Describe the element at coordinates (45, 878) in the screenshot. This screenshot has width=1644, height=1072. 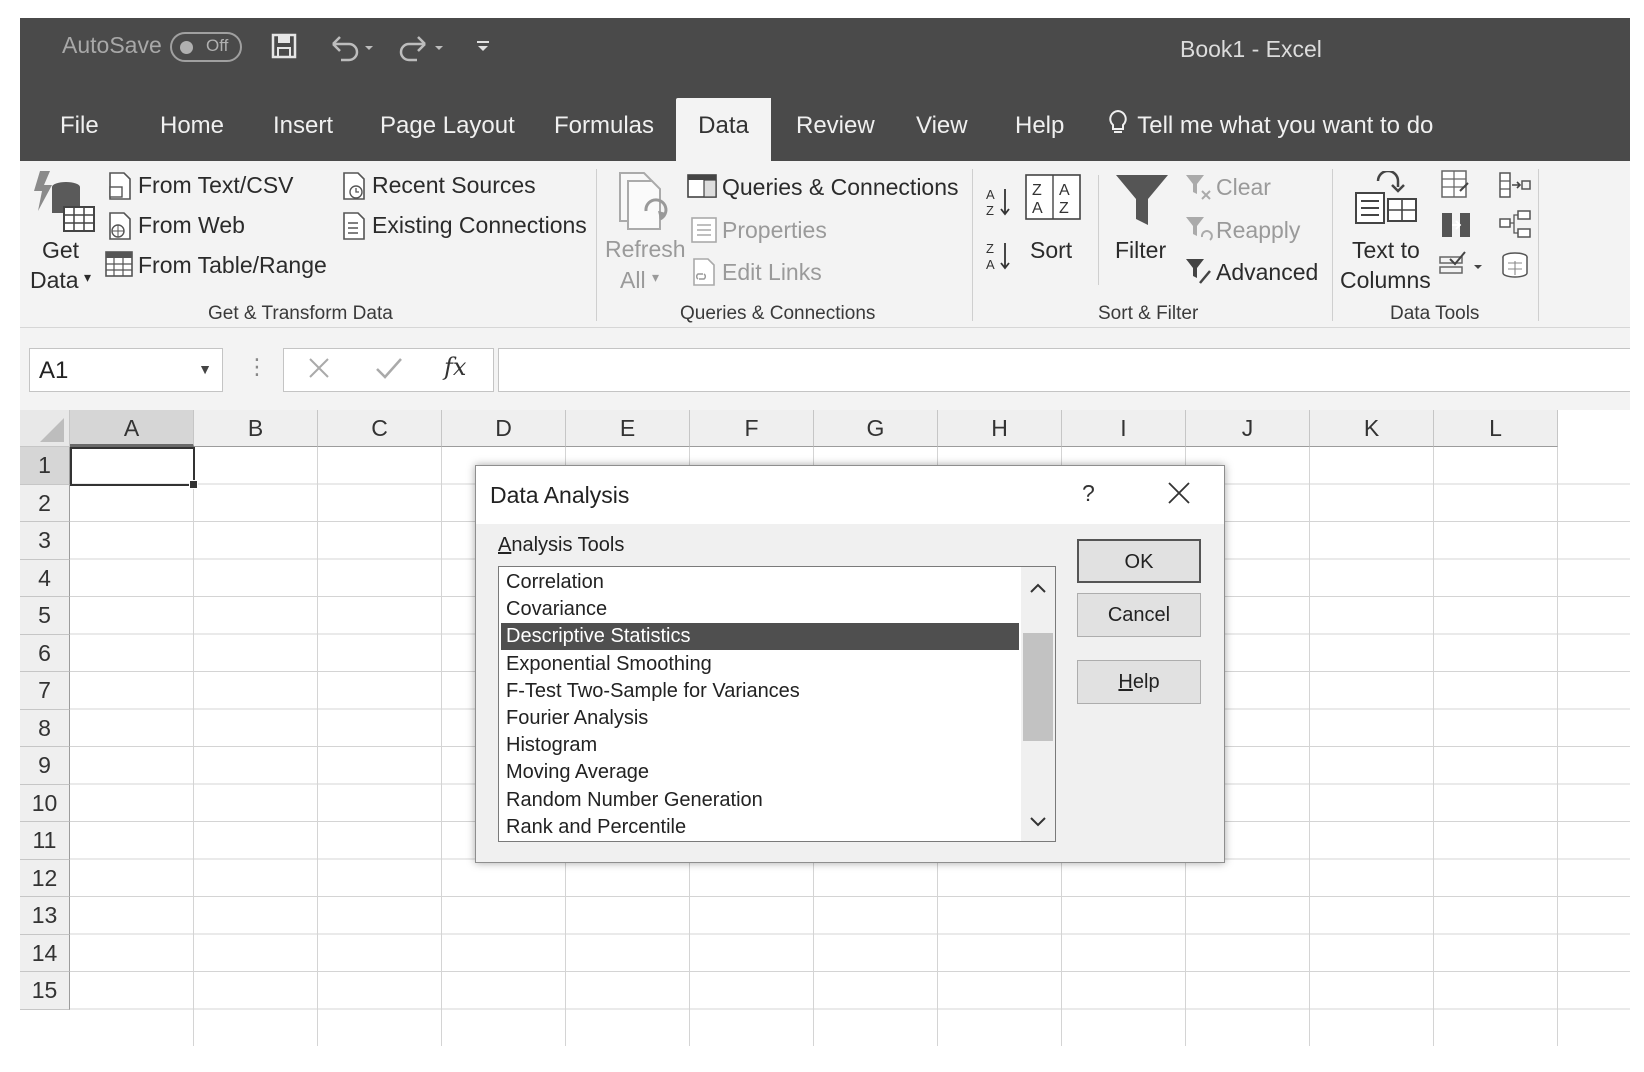
I see `row-header: 12` at that location.